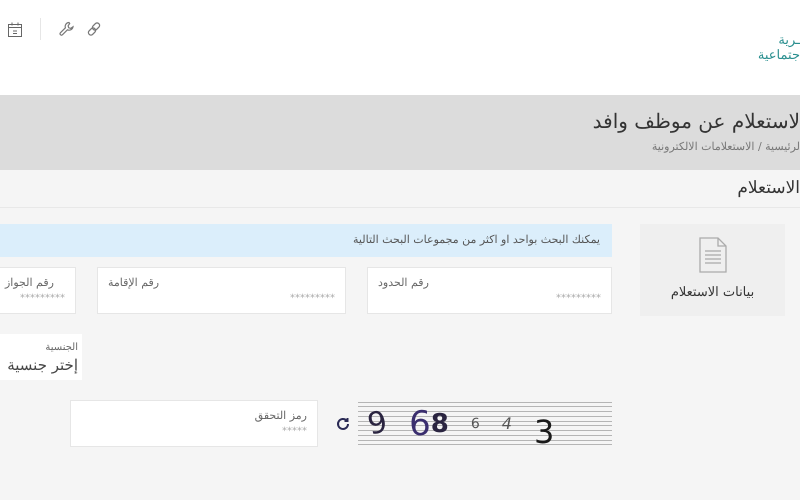  Describe the element at coordinates (67, 29) in the screenshot. I see `wrench-icon` at that location.